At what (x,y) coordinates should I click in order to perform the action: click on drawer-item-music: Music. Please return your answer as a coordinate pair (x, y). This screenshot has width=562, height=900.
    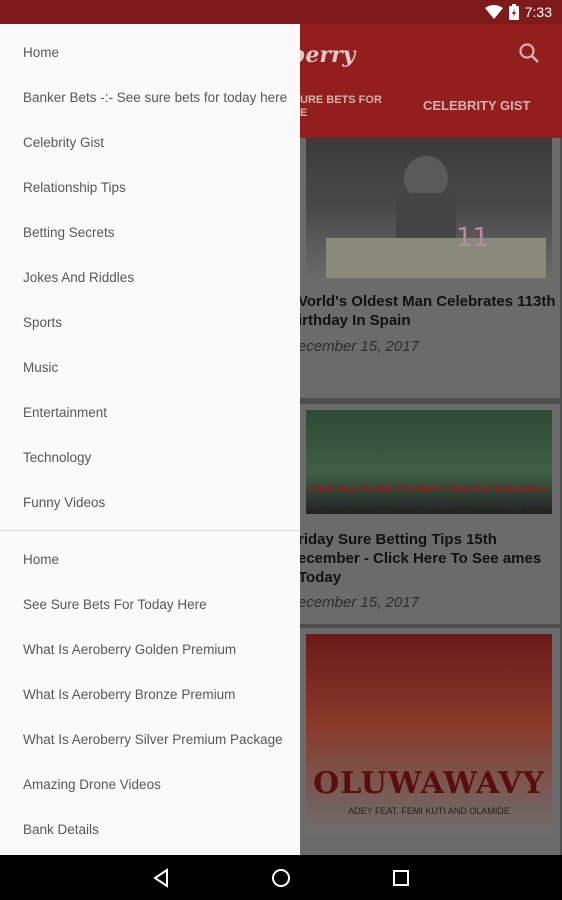
    Looking at the image, I should click on (150, 367).